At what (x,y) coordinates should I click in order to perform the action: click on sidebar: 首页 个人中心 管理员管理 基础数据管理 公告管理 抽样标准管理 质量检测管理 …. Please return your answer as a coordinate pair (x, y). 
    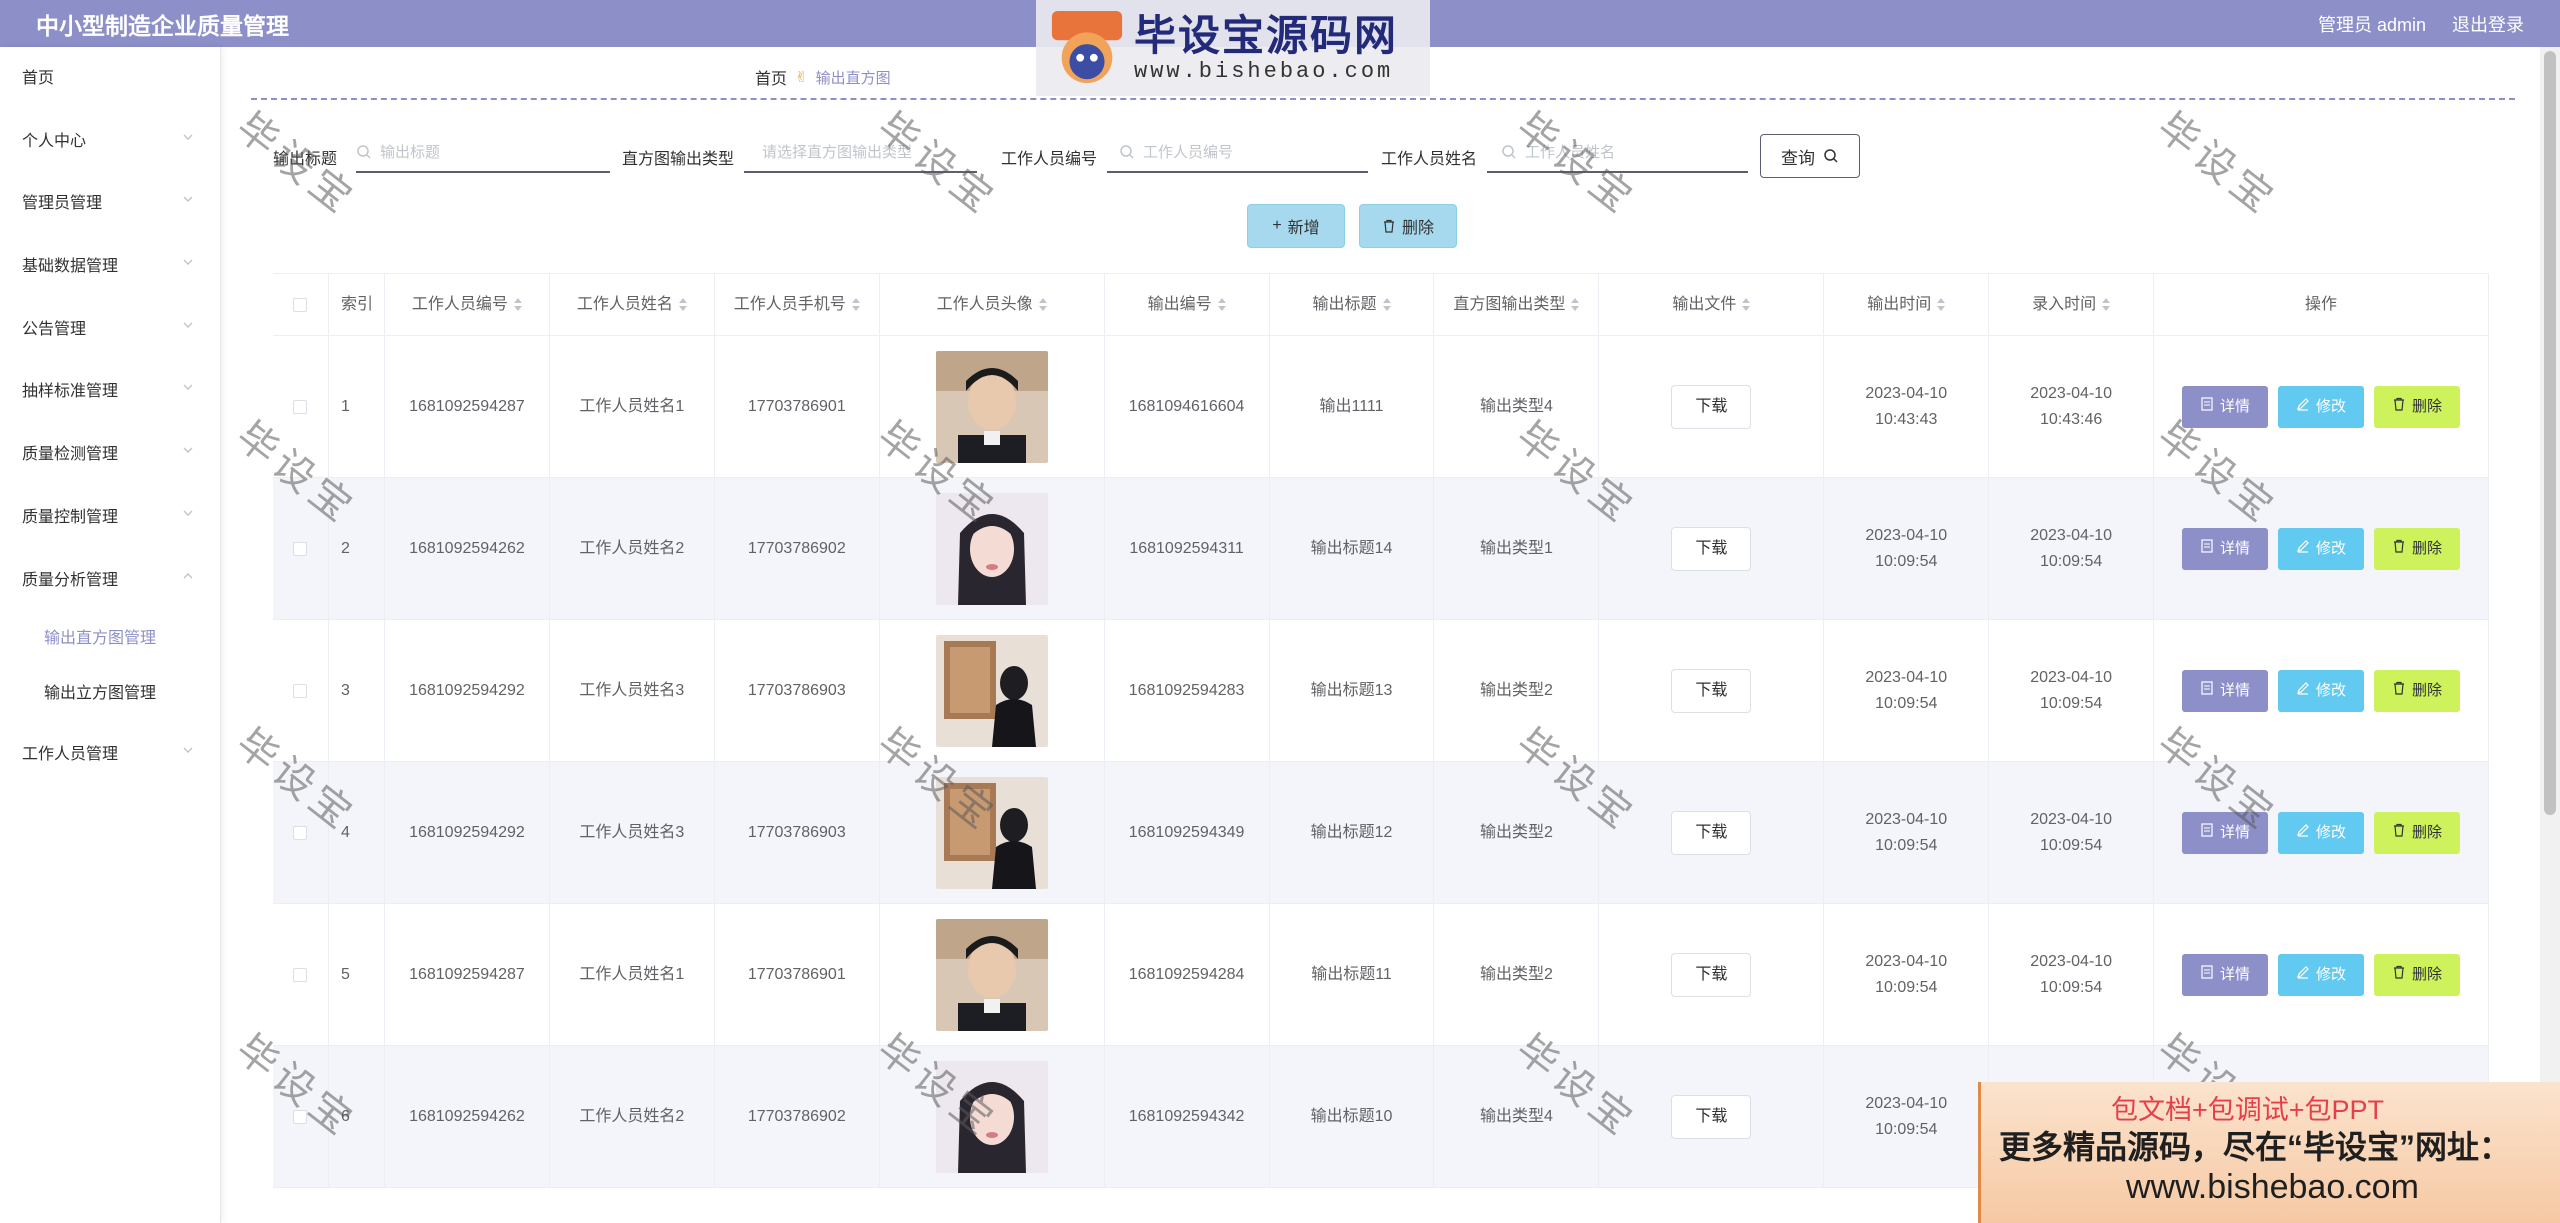
    Looking at the image, I should click on (110, 635).